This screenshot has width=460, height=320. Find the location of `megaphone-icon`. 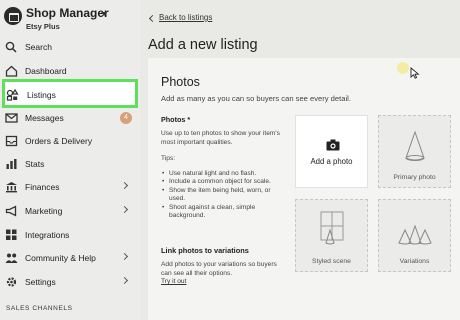

megaphone-icon is located at coordinates (11, 211).